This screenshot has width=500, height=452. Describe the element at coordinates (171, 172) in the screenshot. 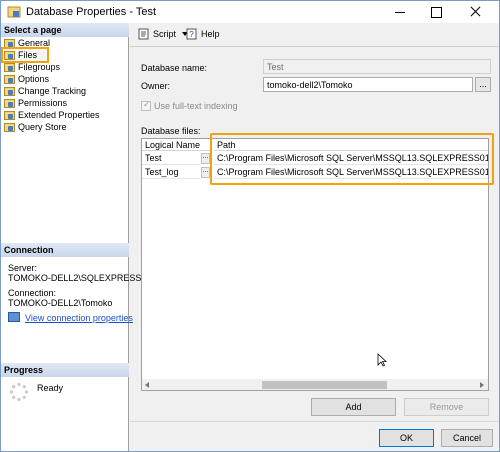

I see `cell-logical-name: Test_log` at that location.